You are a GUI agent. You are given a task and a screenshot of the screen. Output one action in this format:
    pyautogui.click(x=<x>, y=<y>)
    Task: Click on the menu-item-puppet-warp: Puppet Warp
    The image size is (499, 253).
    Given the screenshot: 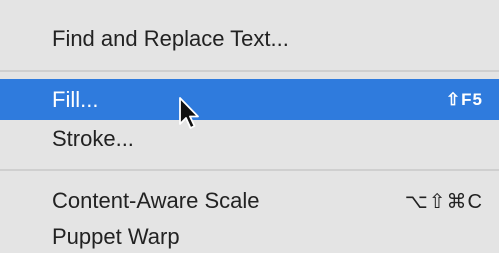 What is the action you would take?
    pyautogui.click(x=249, y=234)
    